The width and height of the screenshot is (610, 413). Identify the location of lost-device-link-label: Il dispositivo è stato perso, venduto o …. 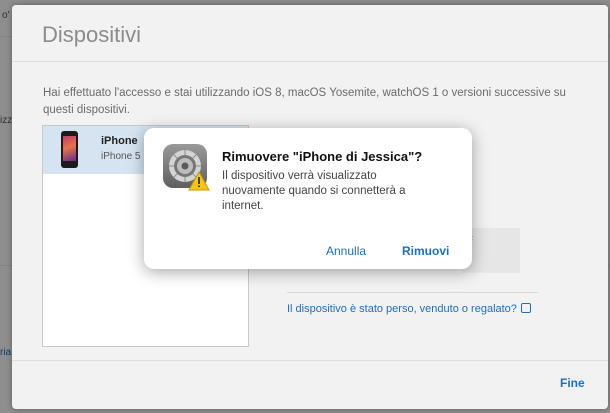
(402, 309).